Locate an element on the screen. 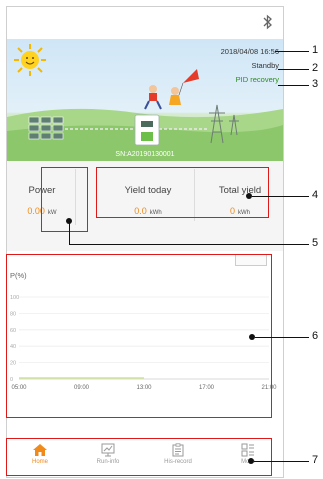 This screenshot has height=479, width=323. callout-number-1: 1 is located at coordinates (315, 50).